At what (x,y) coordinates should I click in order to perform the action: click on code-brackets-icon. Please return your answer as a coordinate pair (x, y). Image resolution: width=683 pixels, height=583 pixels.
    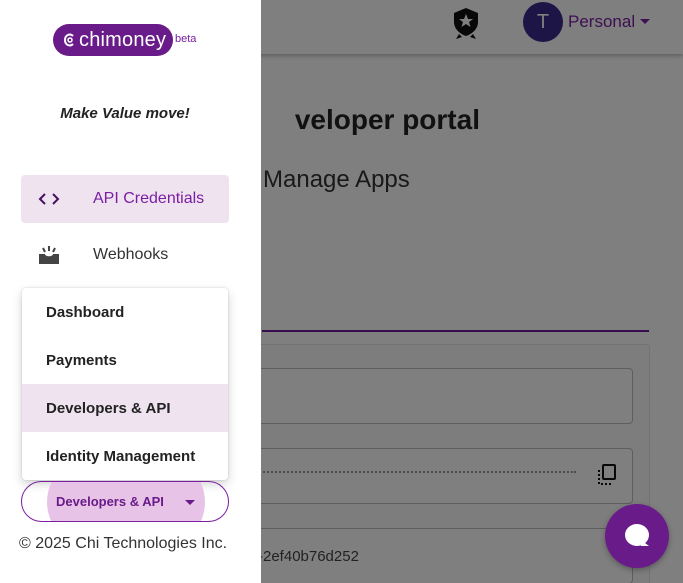
    Looking at the image, I should click on (49, 199).